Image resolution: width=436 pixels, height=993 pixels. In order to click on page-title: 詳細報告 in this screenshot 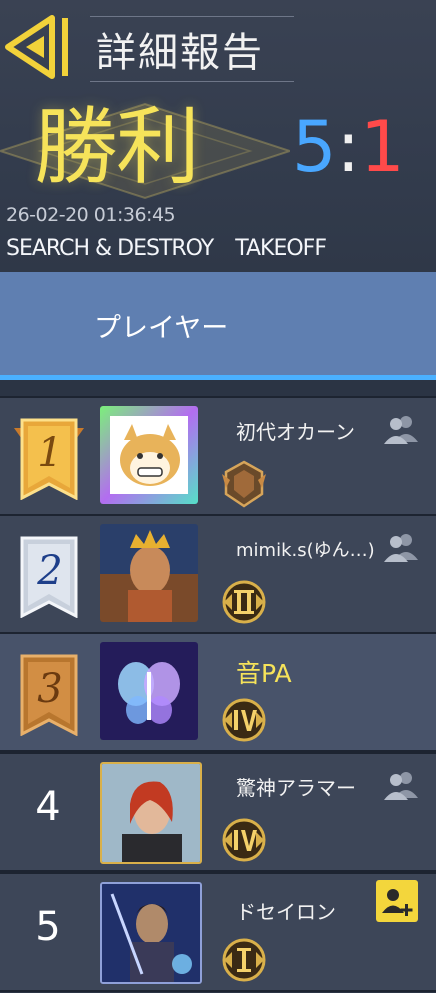, I will do `click(180, 53)`.